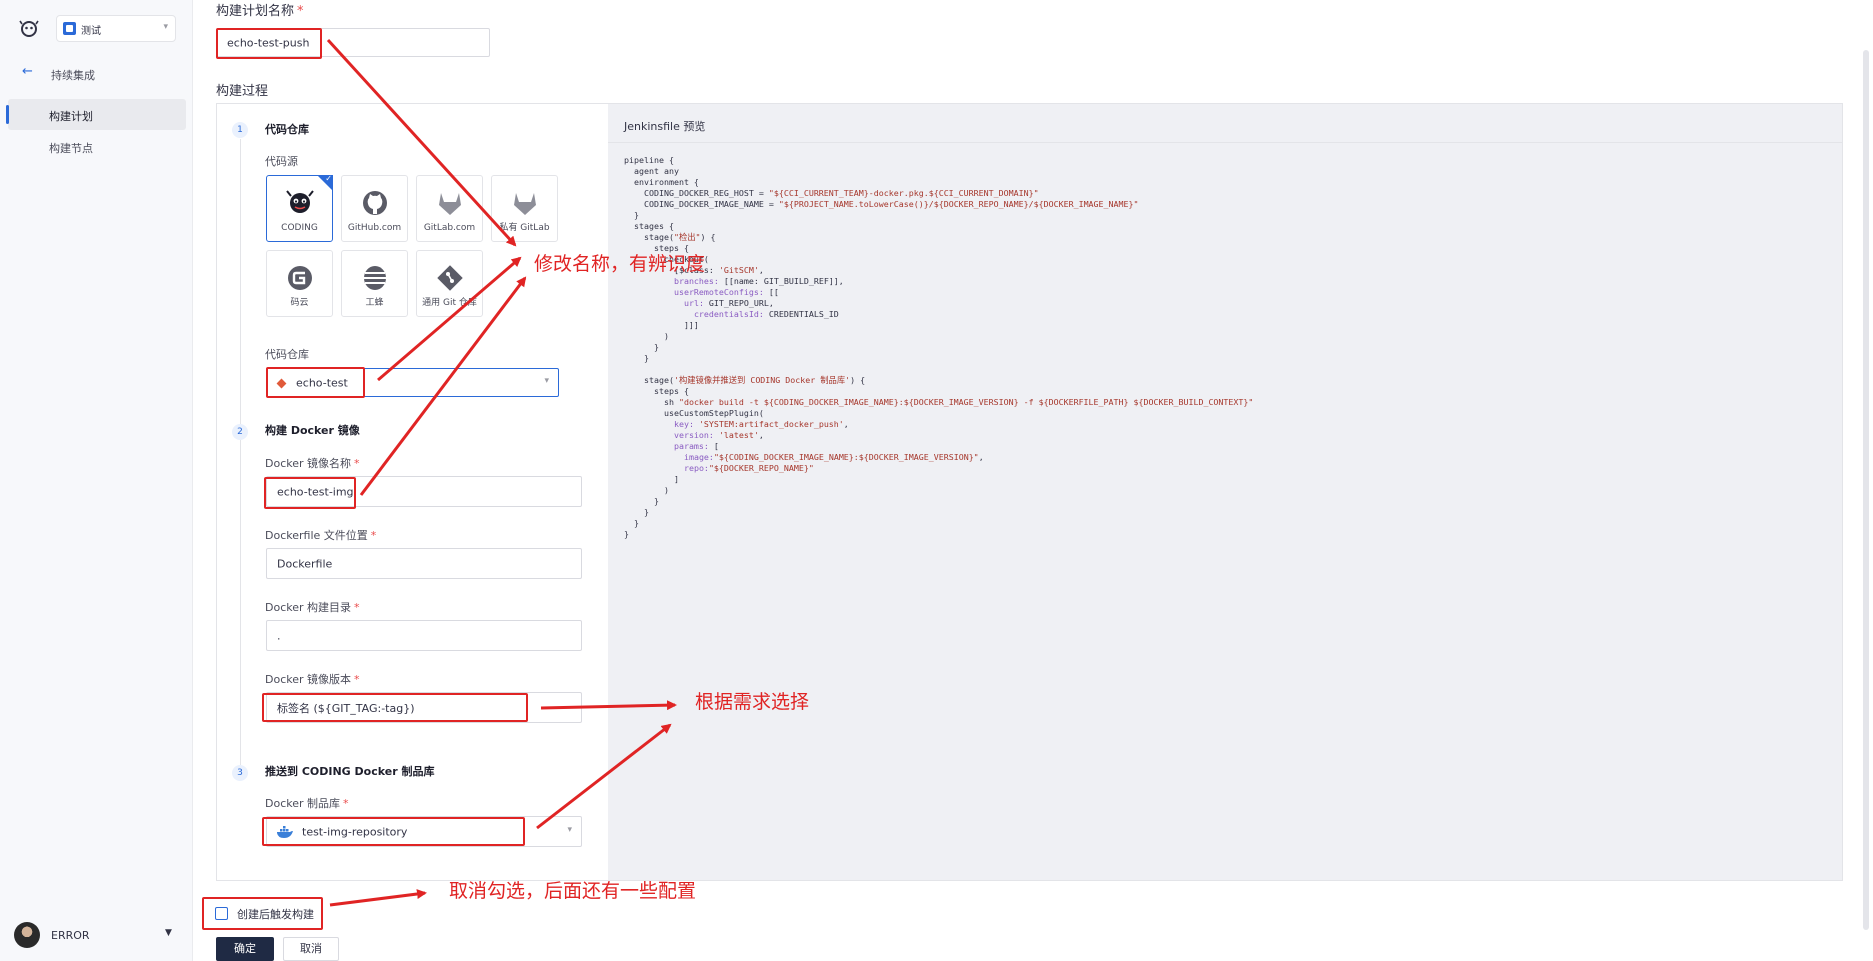 The height and width of the screenshot is (961, 1873). I want to click on selected-check-icon, so click(325, 182).